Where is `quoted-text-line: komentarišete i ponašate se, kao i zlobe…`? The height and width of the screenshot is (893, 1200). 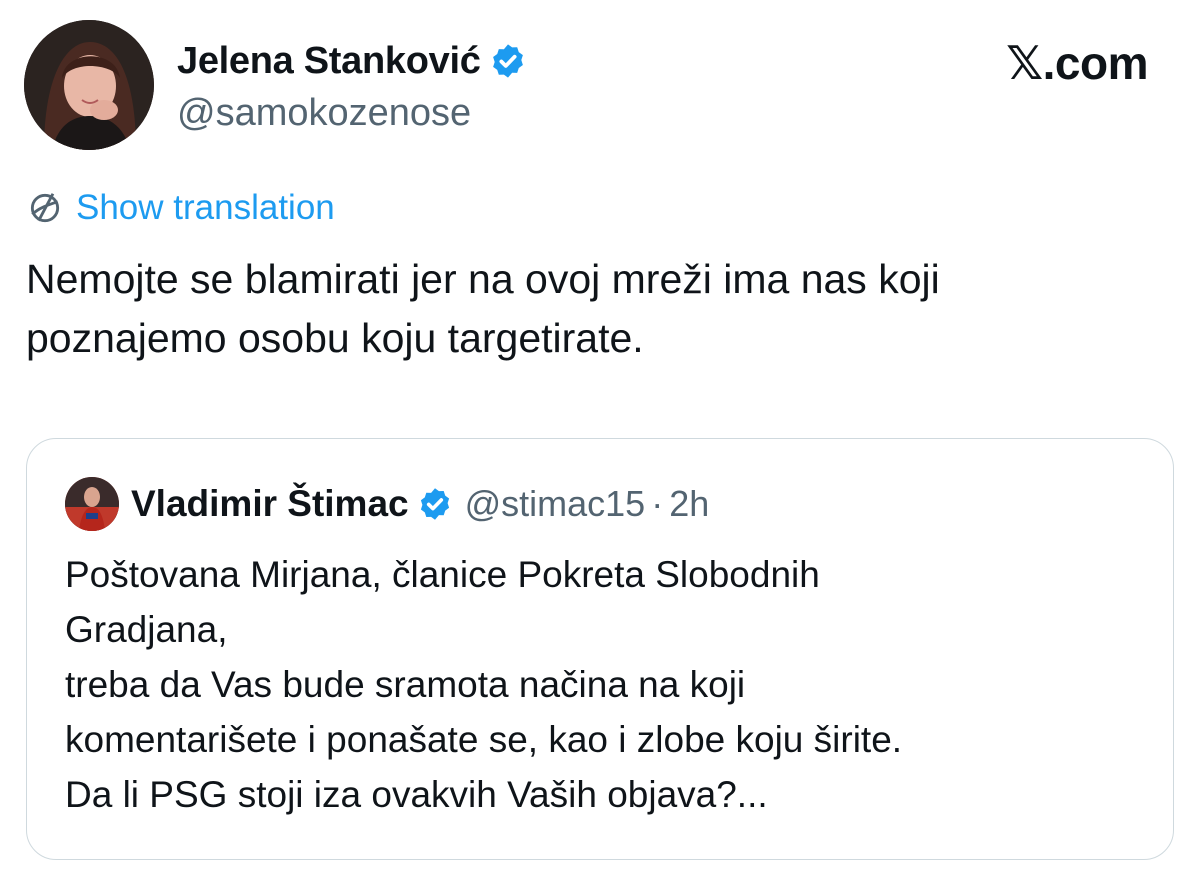 quoted-text-line: komentarišete i ponašate se, kao i zlobe… is located at coordinates (484, 739).